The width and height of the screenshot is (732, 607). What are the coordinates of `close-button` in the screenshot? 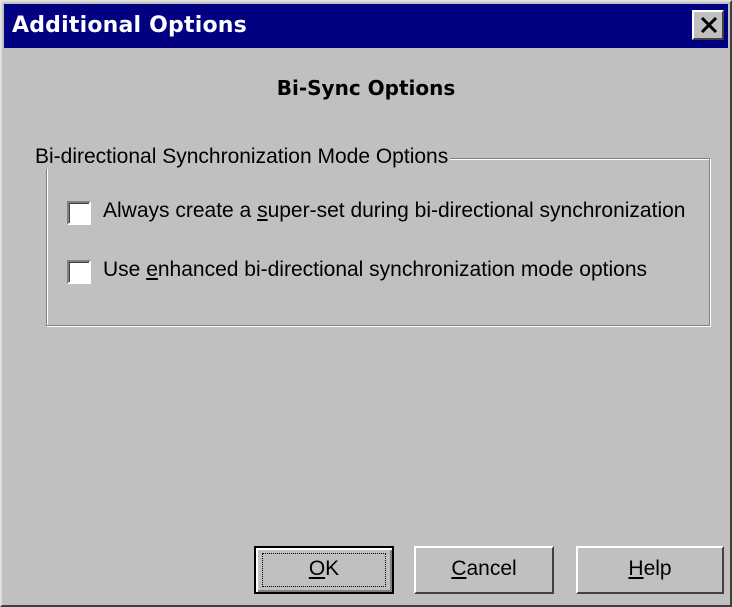 It's located at (708, 25).